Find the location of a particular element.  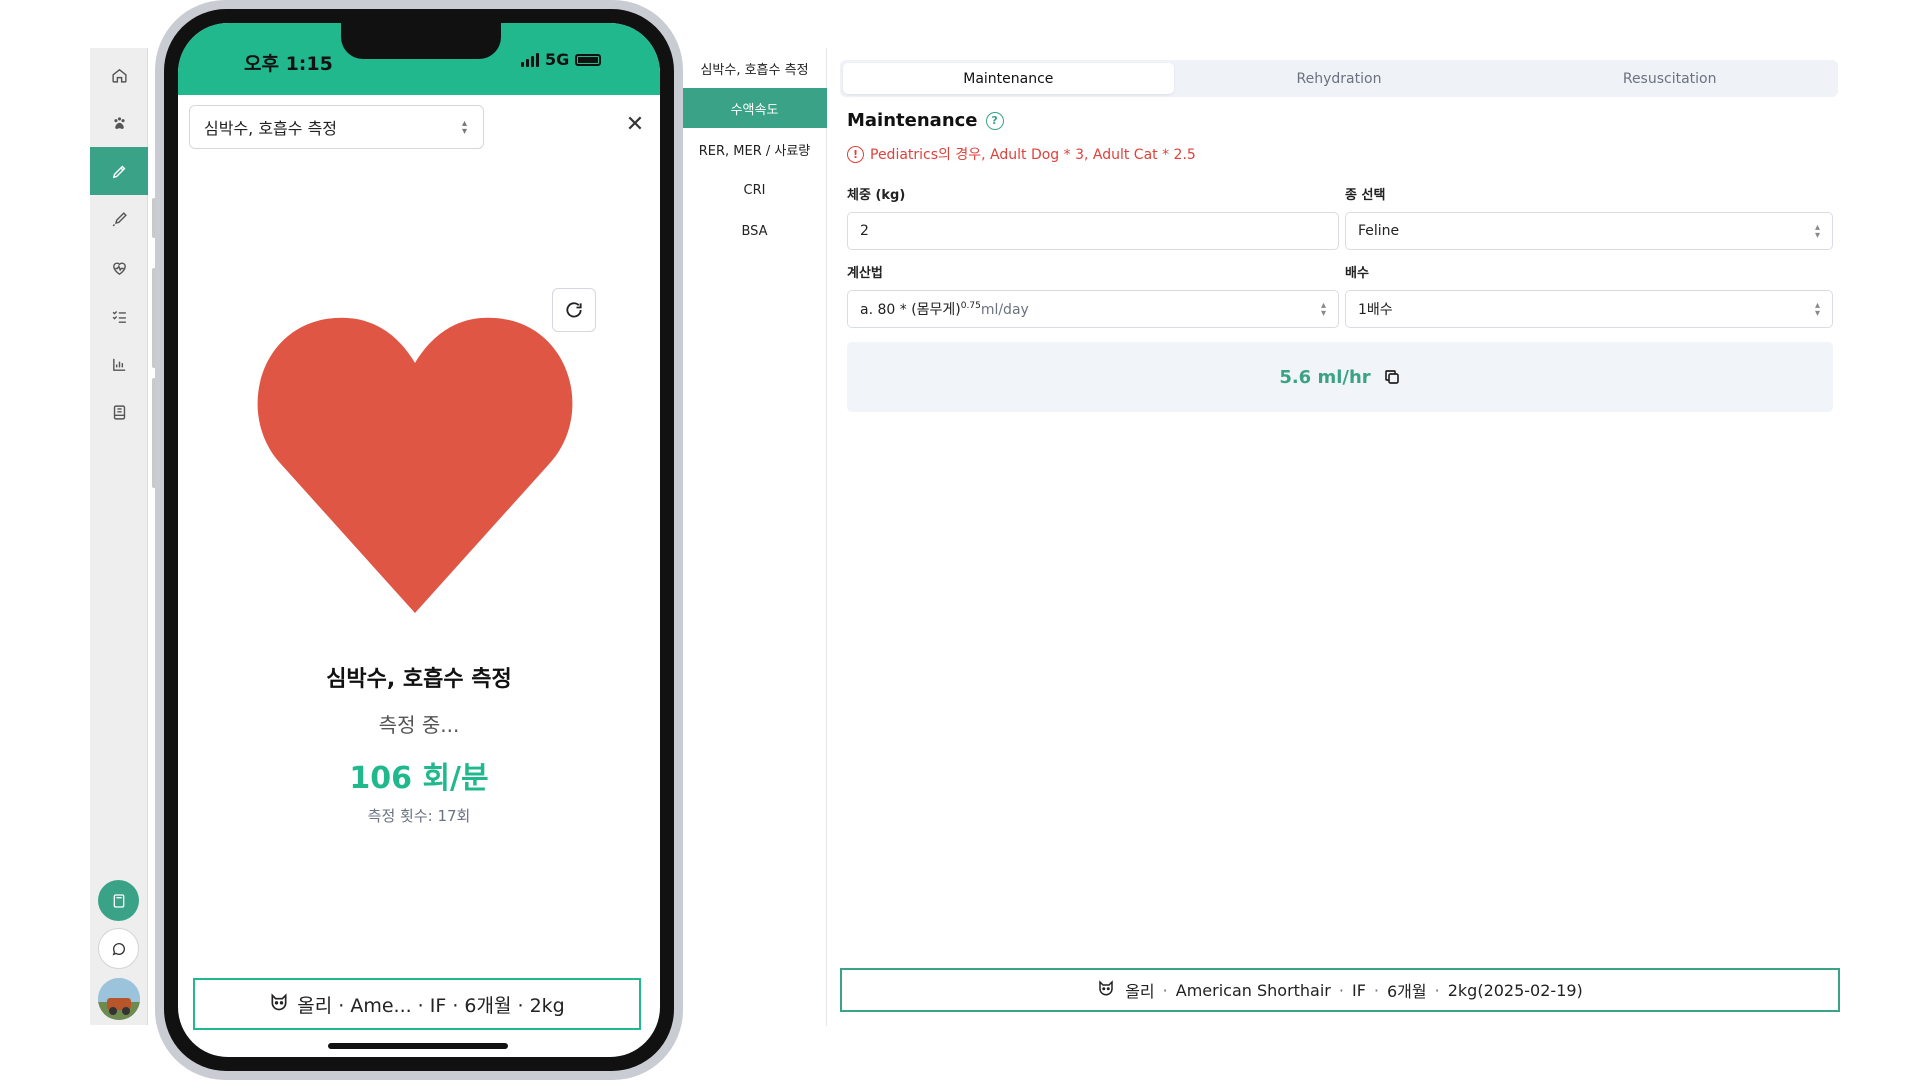

app-sidebar is located at coordinates (123, 536).